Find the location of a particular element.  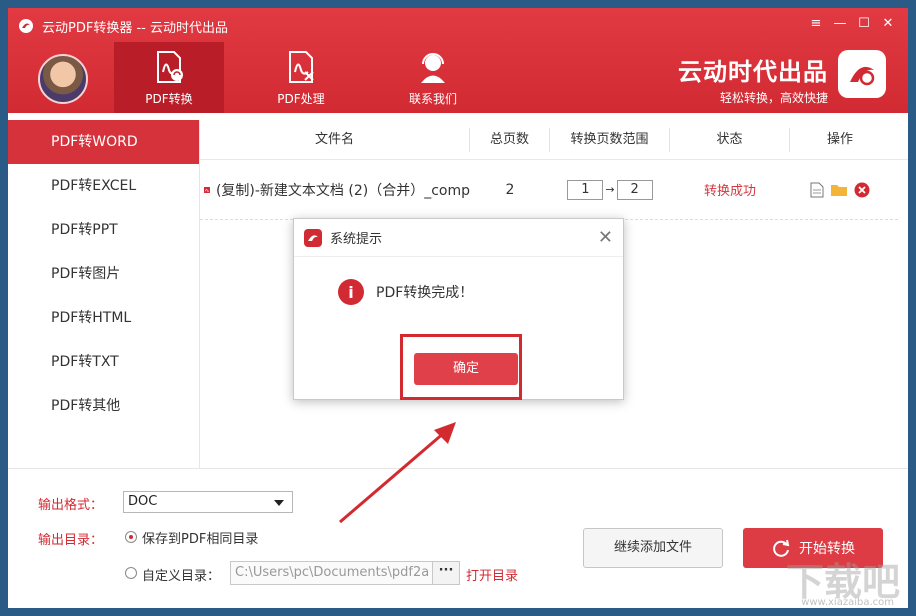

brand-name: 云动时代出品 is located at coordinates (753, 72).